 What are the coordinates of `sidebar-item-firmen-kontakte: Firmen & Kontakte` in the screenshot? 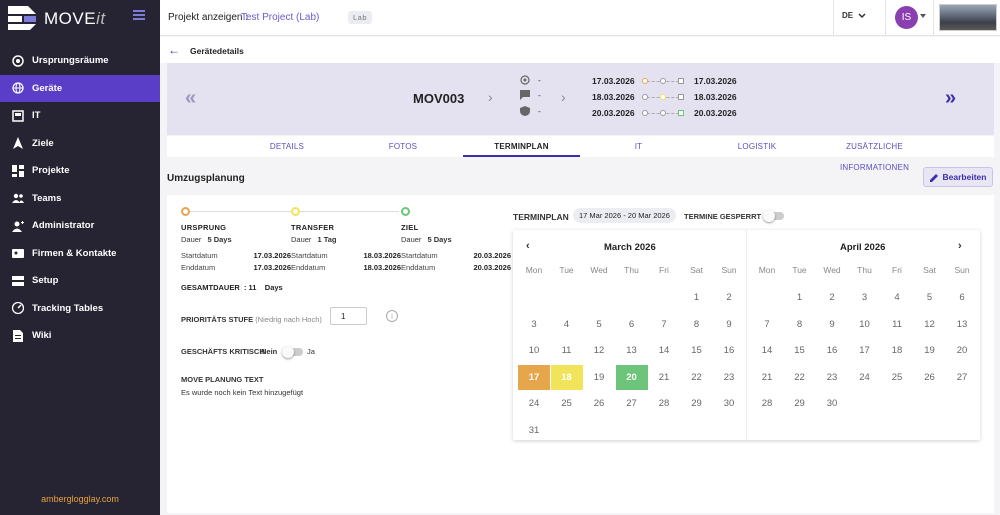 It's located at (80, 254).